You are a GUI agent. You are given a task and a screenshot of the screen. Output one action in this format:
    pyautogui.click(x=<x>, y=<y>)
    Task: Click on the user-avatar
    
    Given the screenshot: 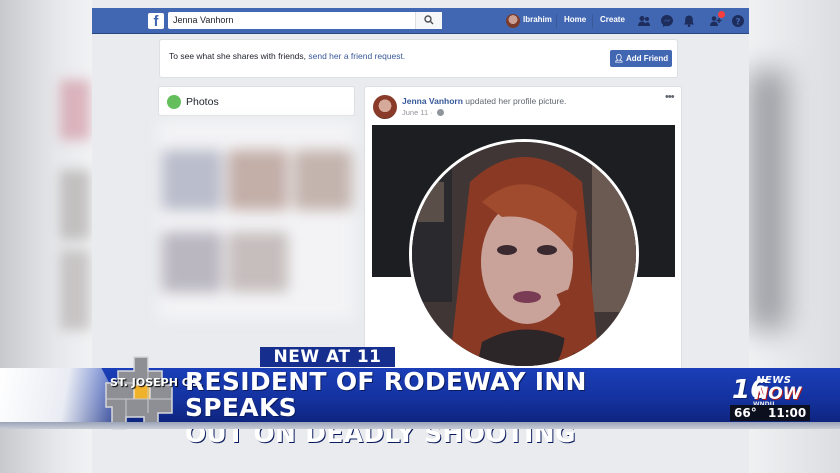 What is the action you would take?
    pyautogui.click(x=513, y=21)
    